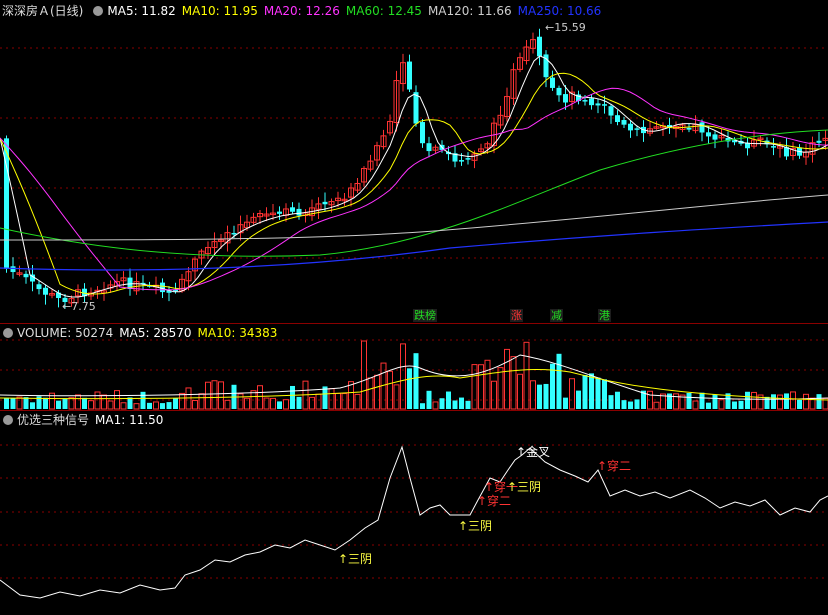  Describe the element at coordinates (604, 315) in the screenshot. I see `event-tag: 港` at that location.